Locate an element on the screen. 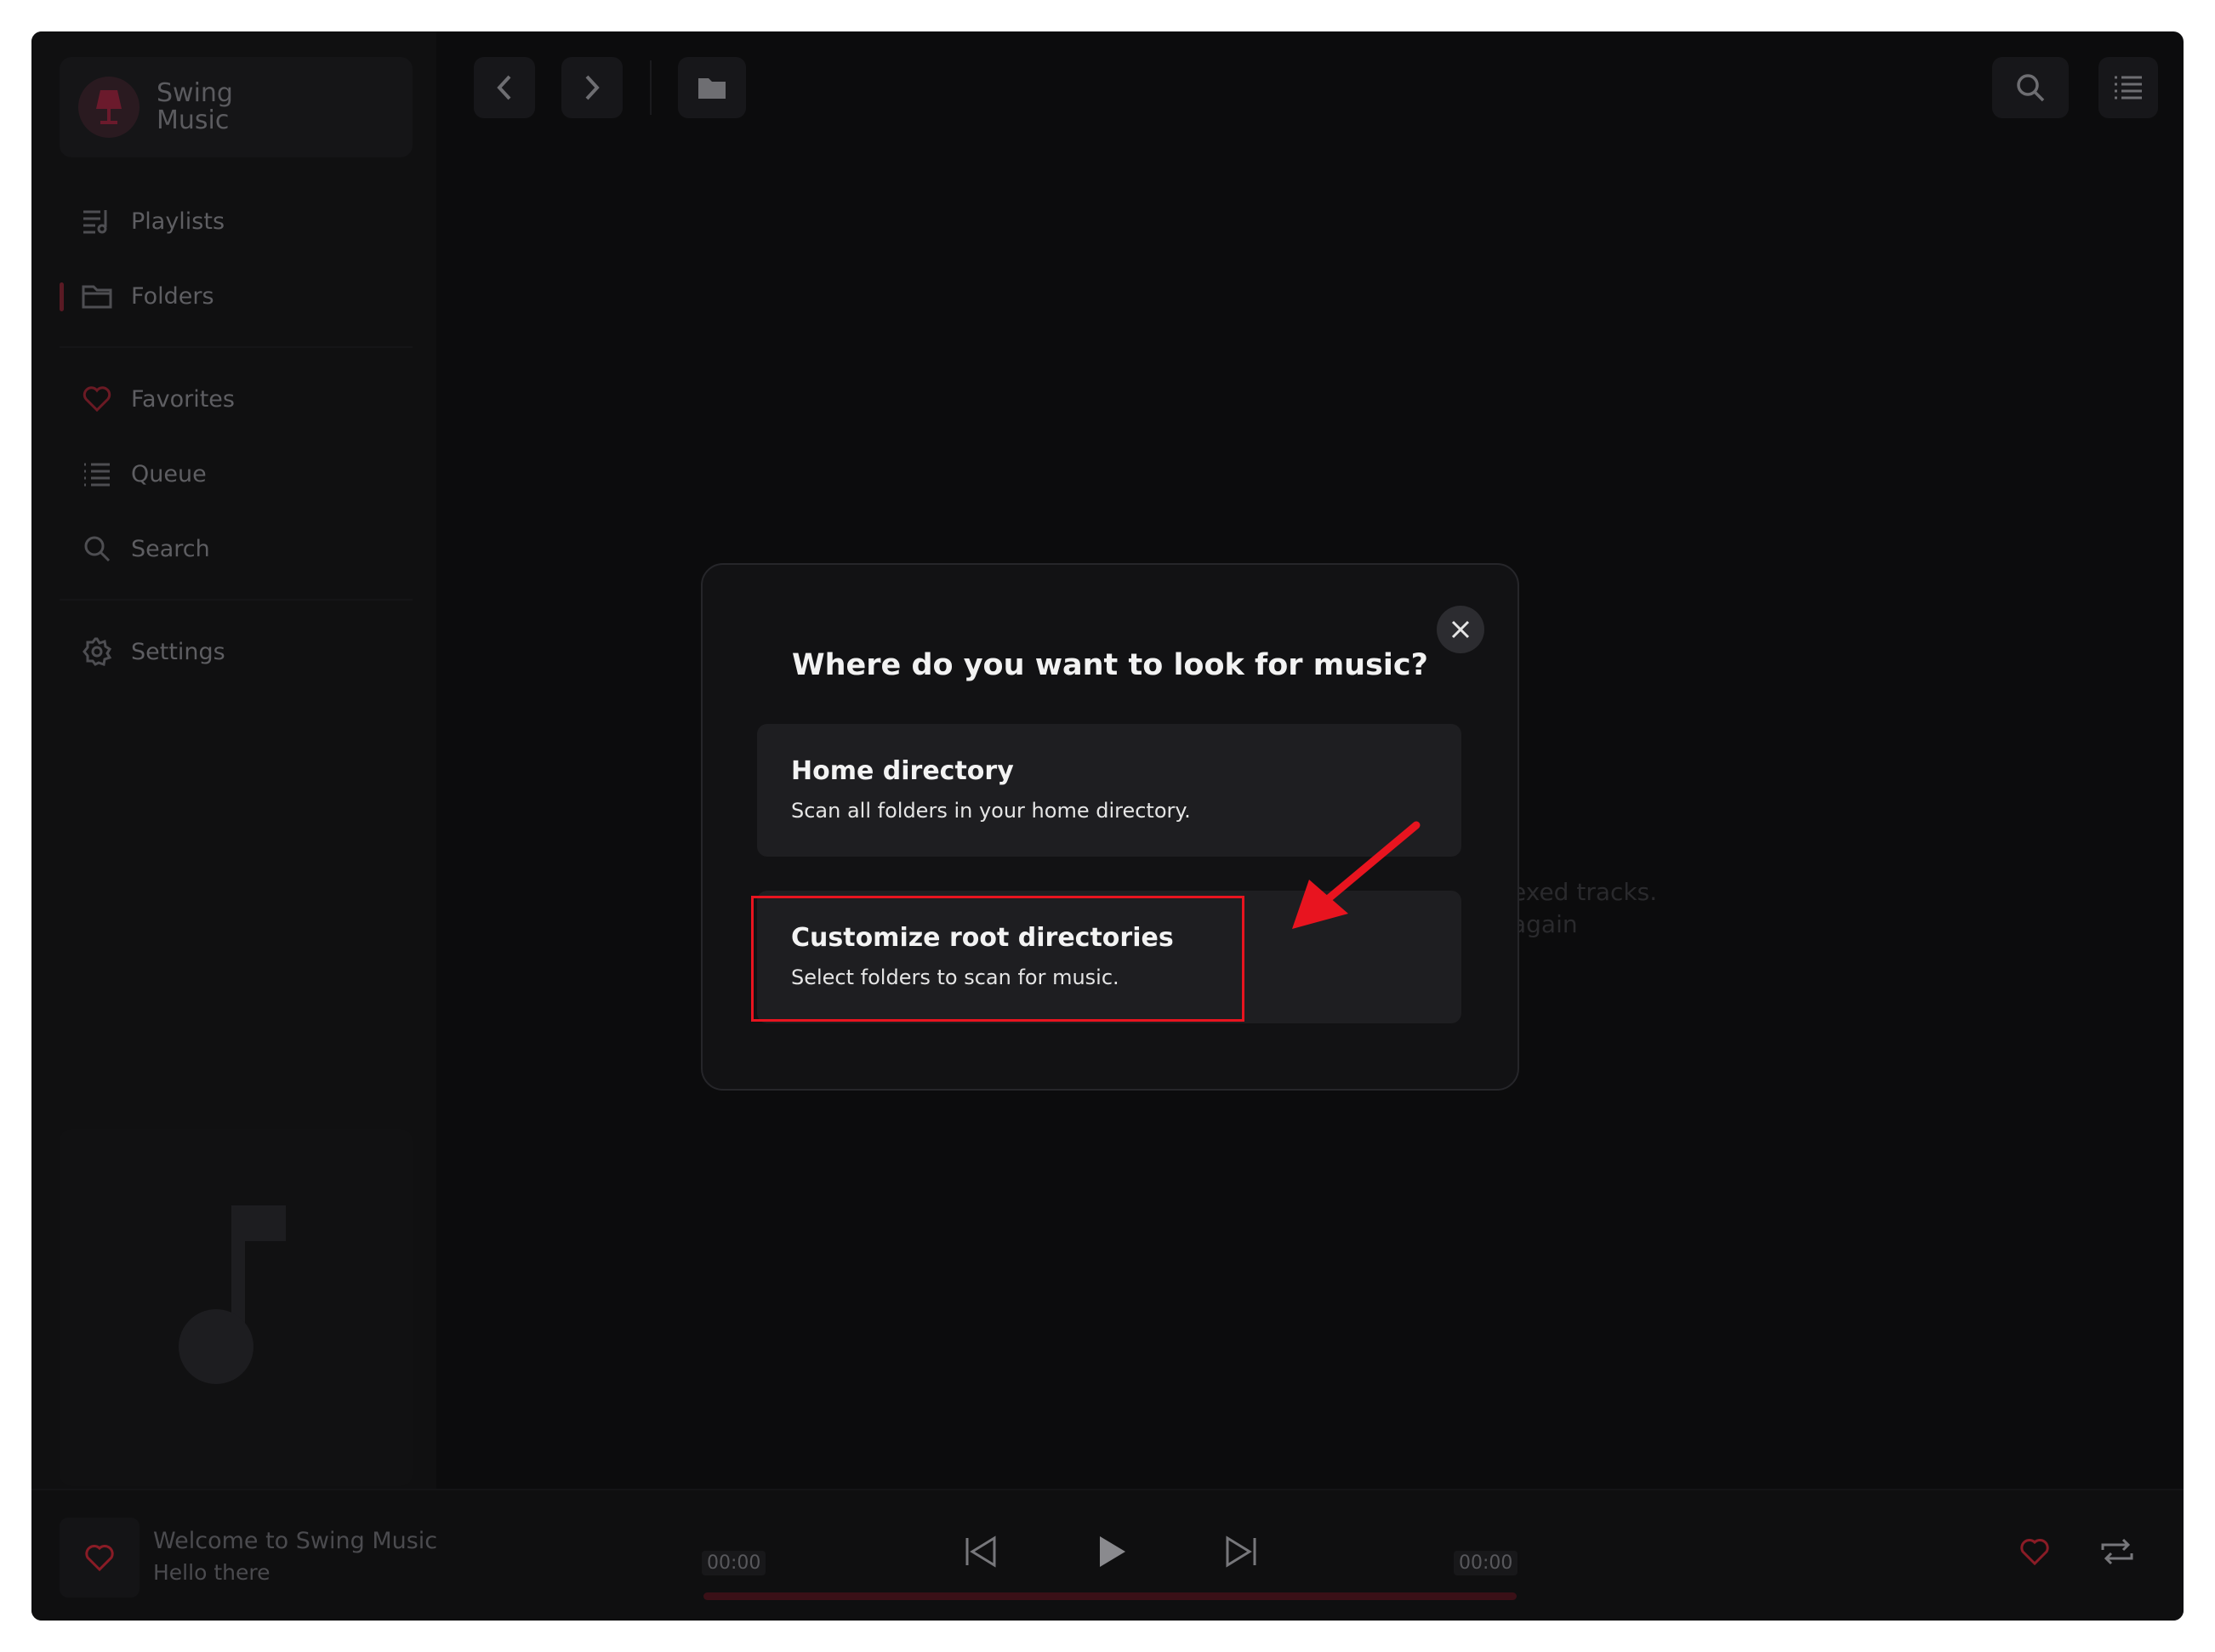 This screenshot has height=1652, width=2215. close-button is located at coordinates (1460, 629).